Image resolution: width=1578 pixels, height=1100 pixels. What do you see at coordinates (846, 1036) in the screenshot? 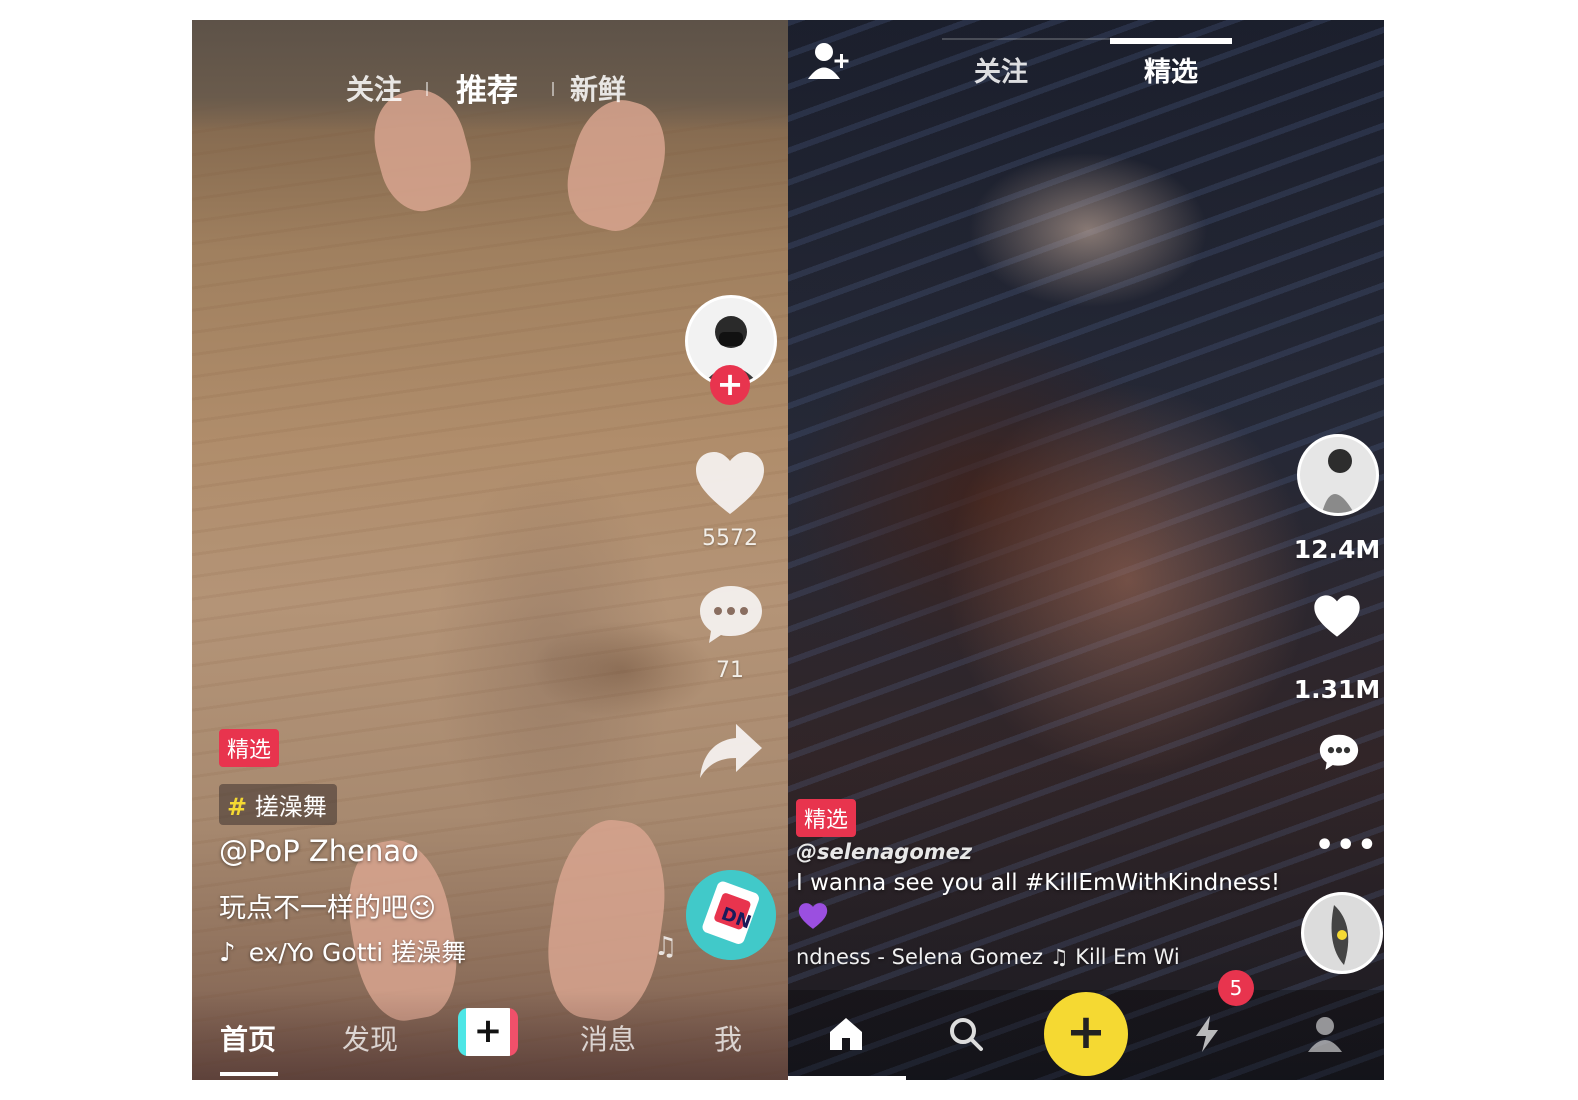
I see `home-icon` at bounding box center [846, 1036].